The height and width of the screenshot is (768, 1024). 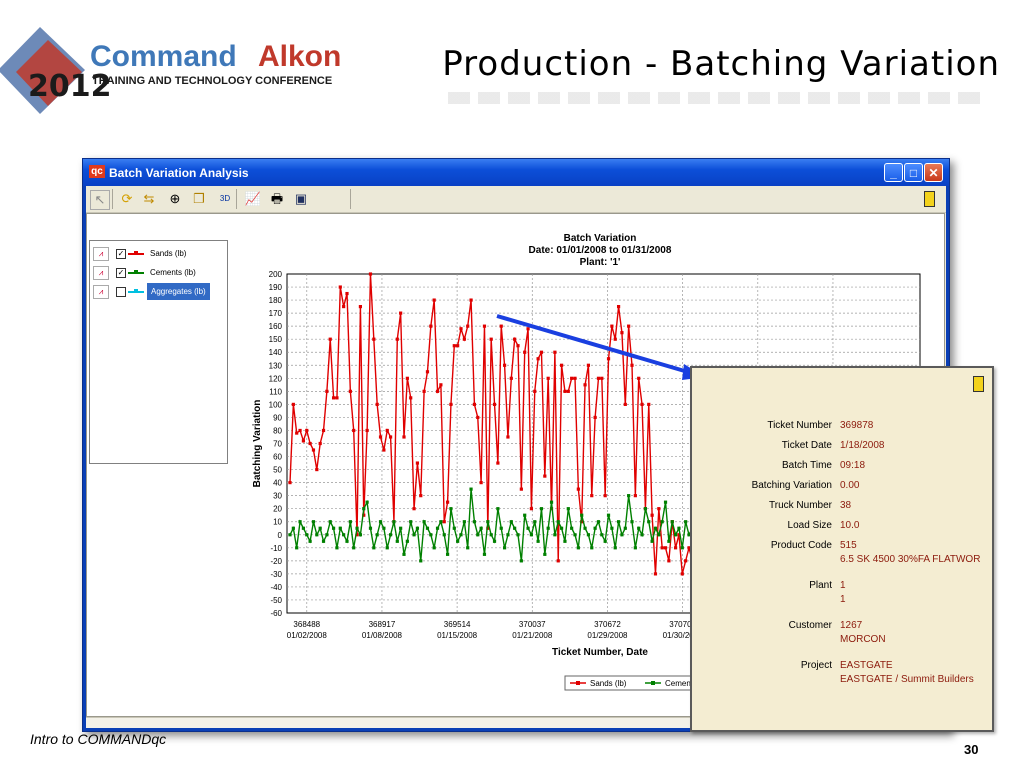 I want to click on footer-text: Intro to COMMANDqc, so click(x=98, y=739).